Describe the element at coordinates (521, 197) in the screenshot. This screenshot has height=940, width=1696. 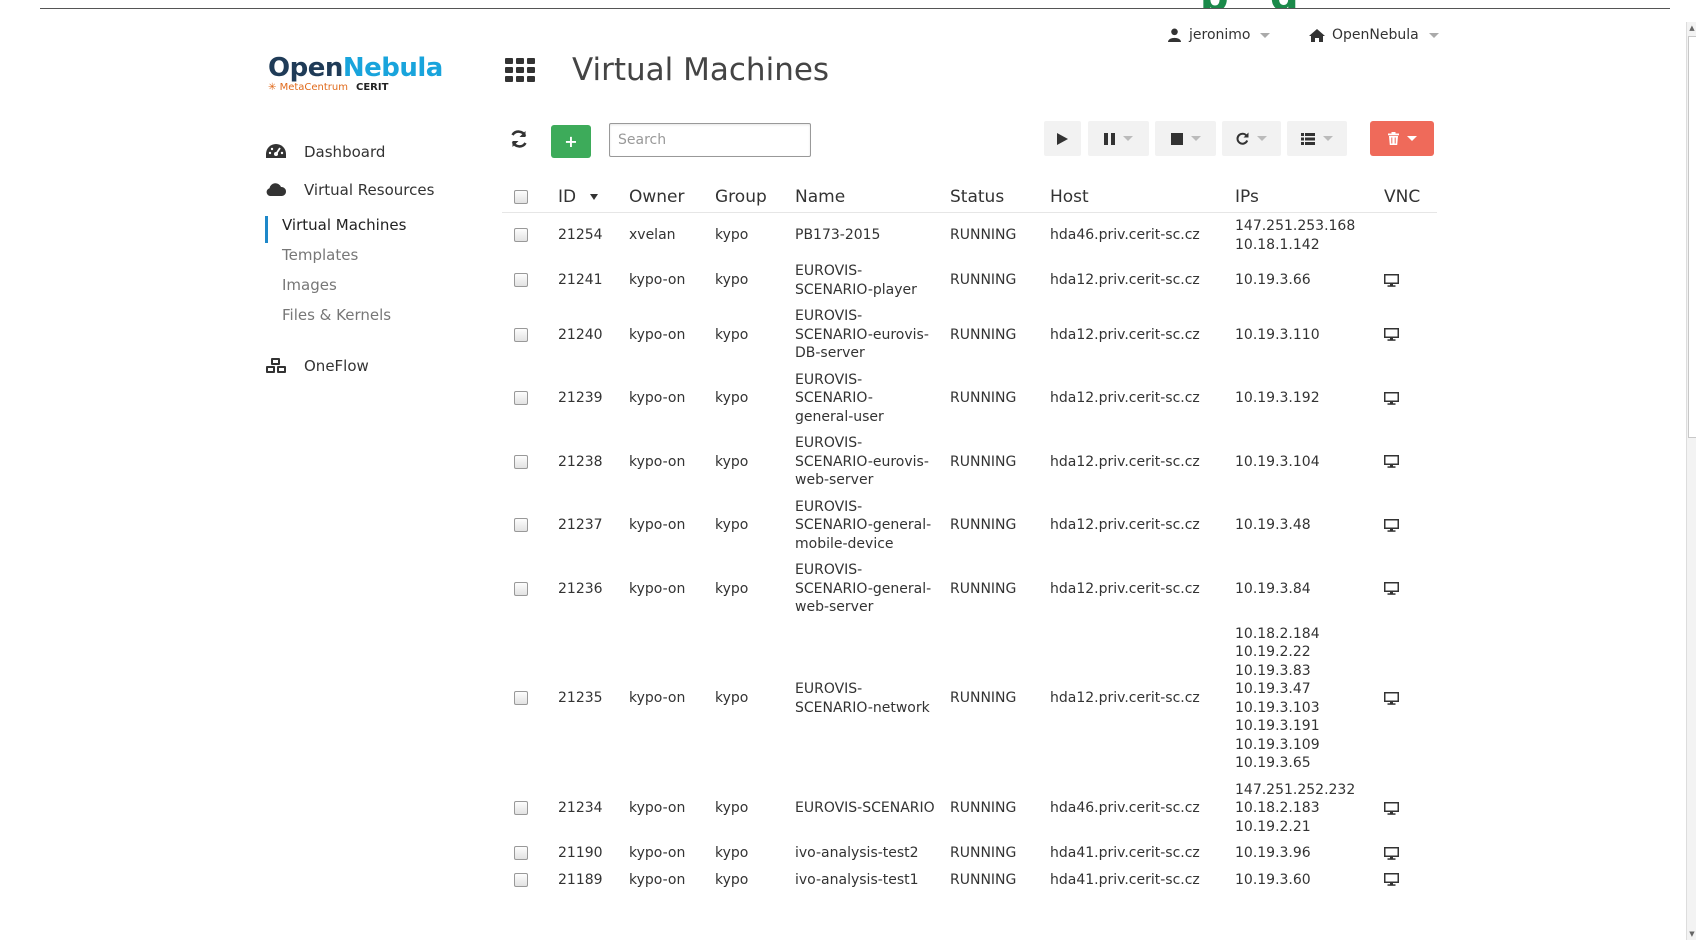
I see `select-all-checkbox` at that location.